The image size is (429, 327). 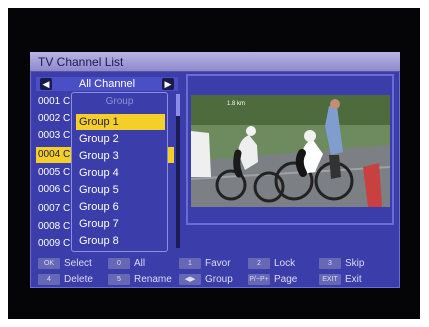 What do you see at coordinates (49, 243) in the screenshot?
I see `channel-number: 0009` at bounding box center [49, 243].